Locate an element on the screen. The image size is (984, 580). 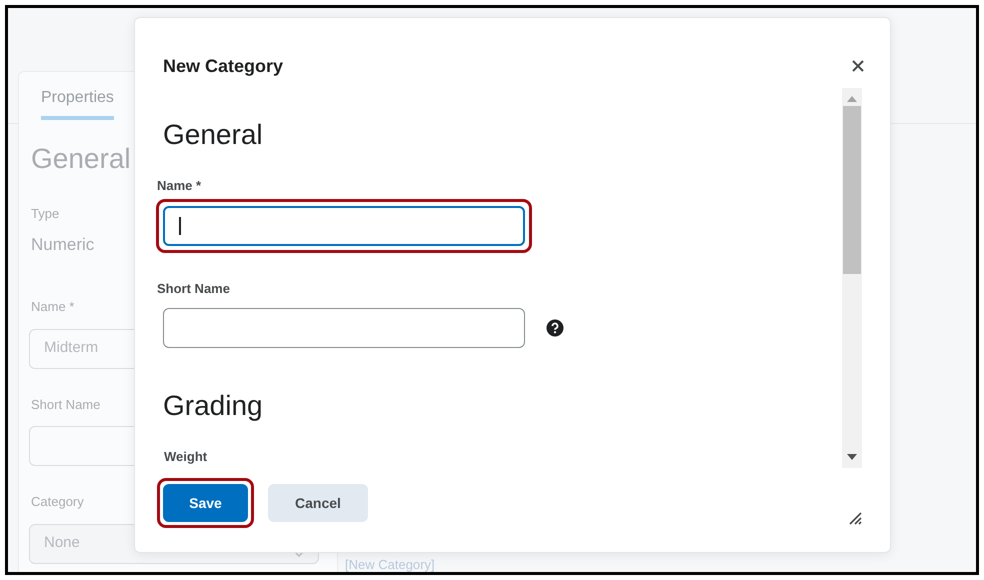
field-label: Category is located at coordinates (57, 502).